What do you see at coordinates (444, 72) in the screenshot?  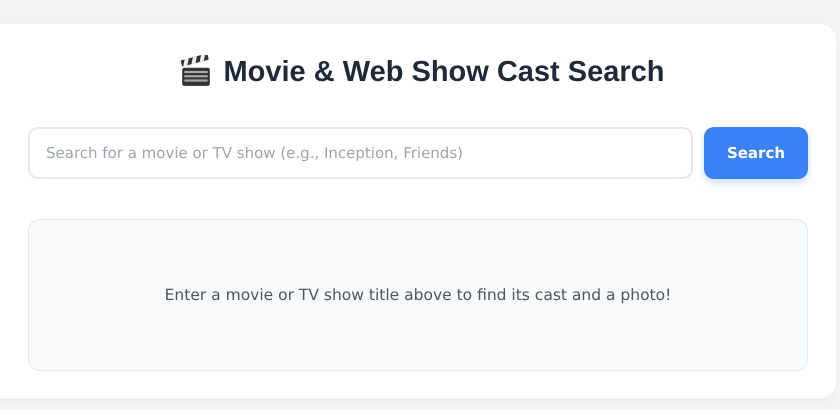 I see `page-title: Movie & Web Show Cast Search` at bounding box center [444, 72].